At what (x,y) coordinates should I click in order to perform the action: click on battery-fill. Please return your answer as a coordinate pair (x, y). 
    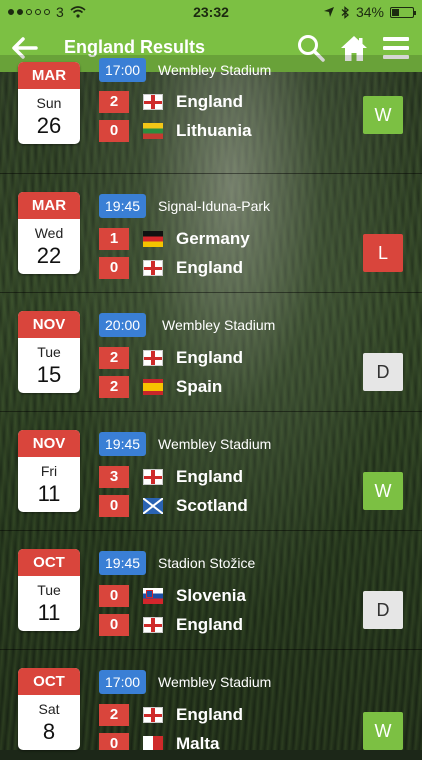
    Looking at the image, I should click on (395, 12).